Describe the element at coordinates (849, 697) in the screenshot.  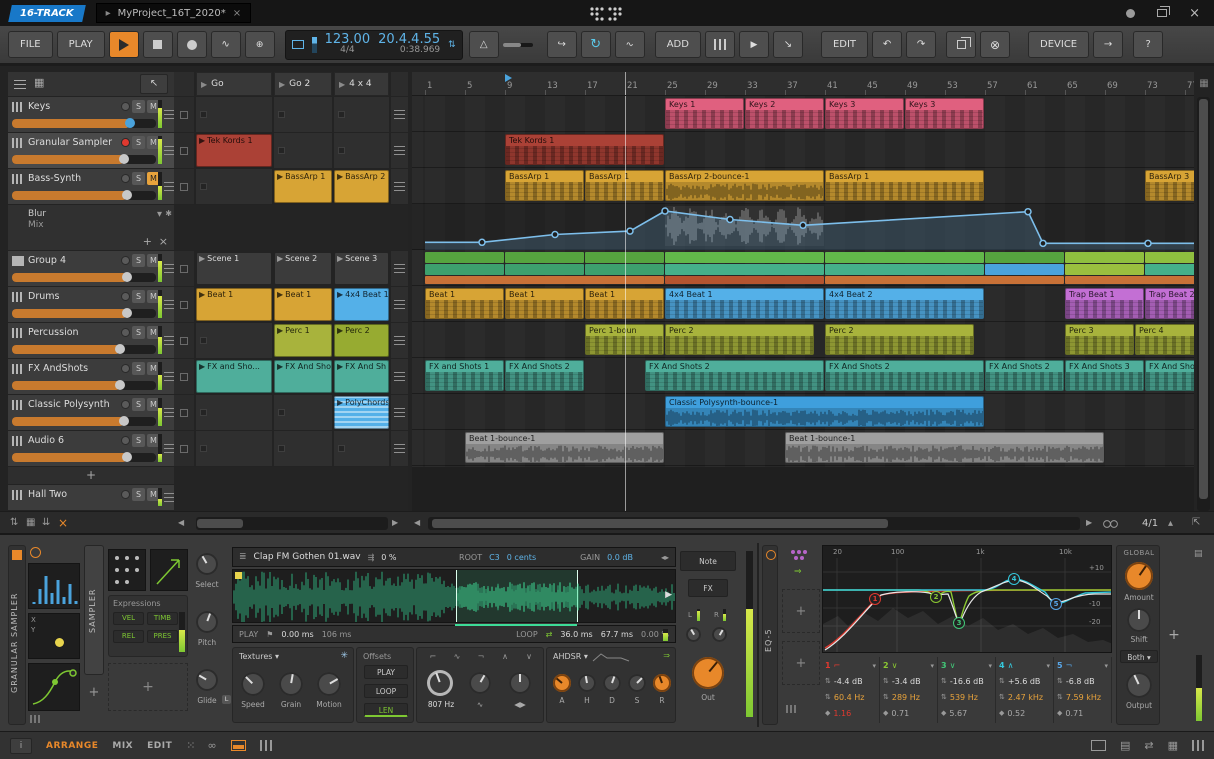
I see `eq-band-freq-value: 60.4 Hz` at that location.